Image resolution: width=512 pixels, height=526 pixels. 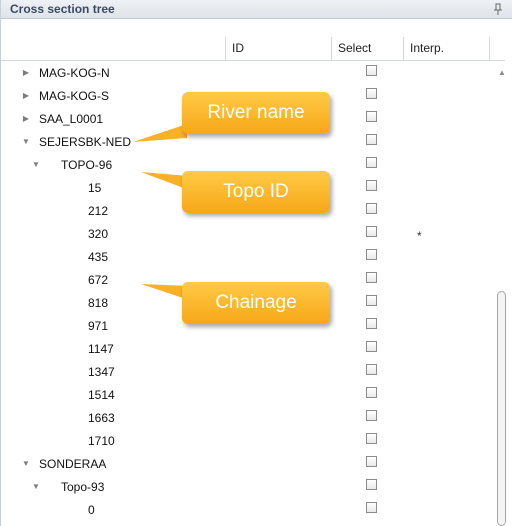 I want to click on tree-row-label: 1347, so click(x=101, y=372).